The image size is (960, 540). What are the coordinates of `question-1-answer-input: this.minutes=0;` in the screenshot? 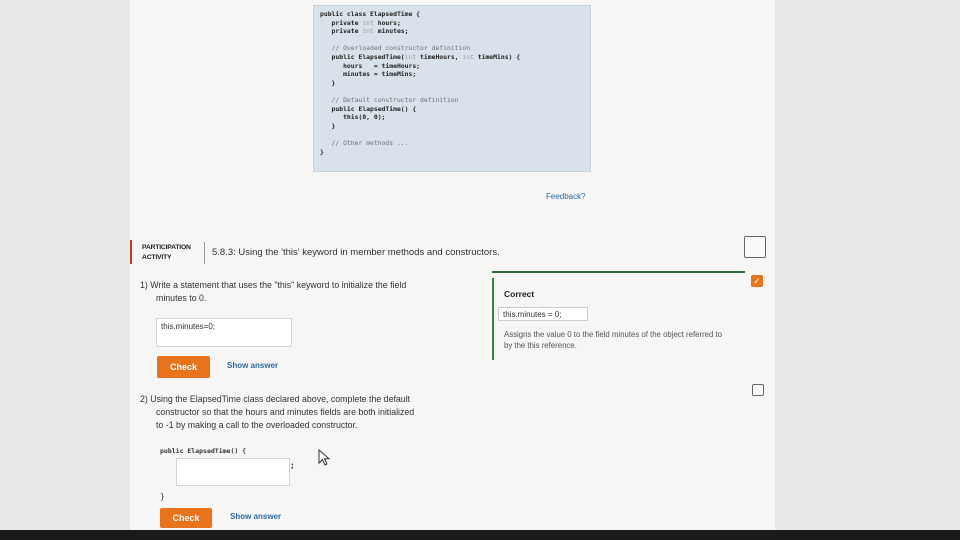 It's located at (224, 332).